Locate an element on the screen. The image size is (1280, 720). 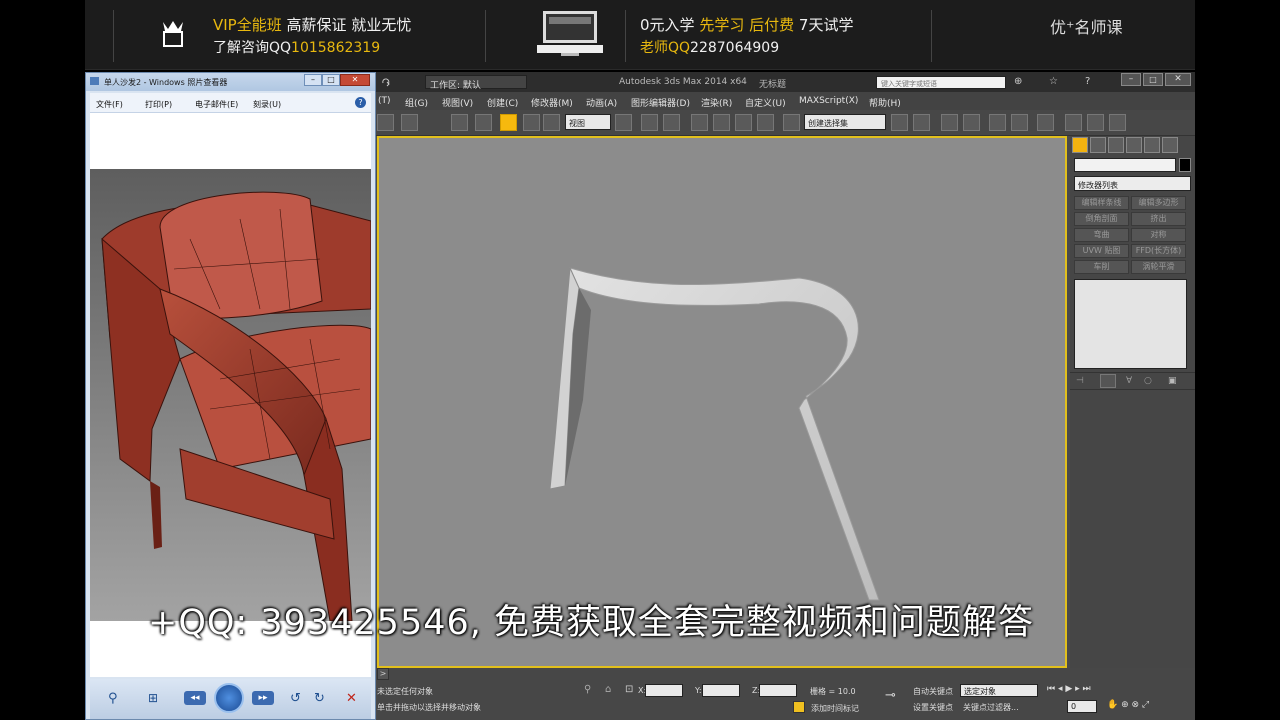
select-by-name-icon is located at coordinates (409, 122).